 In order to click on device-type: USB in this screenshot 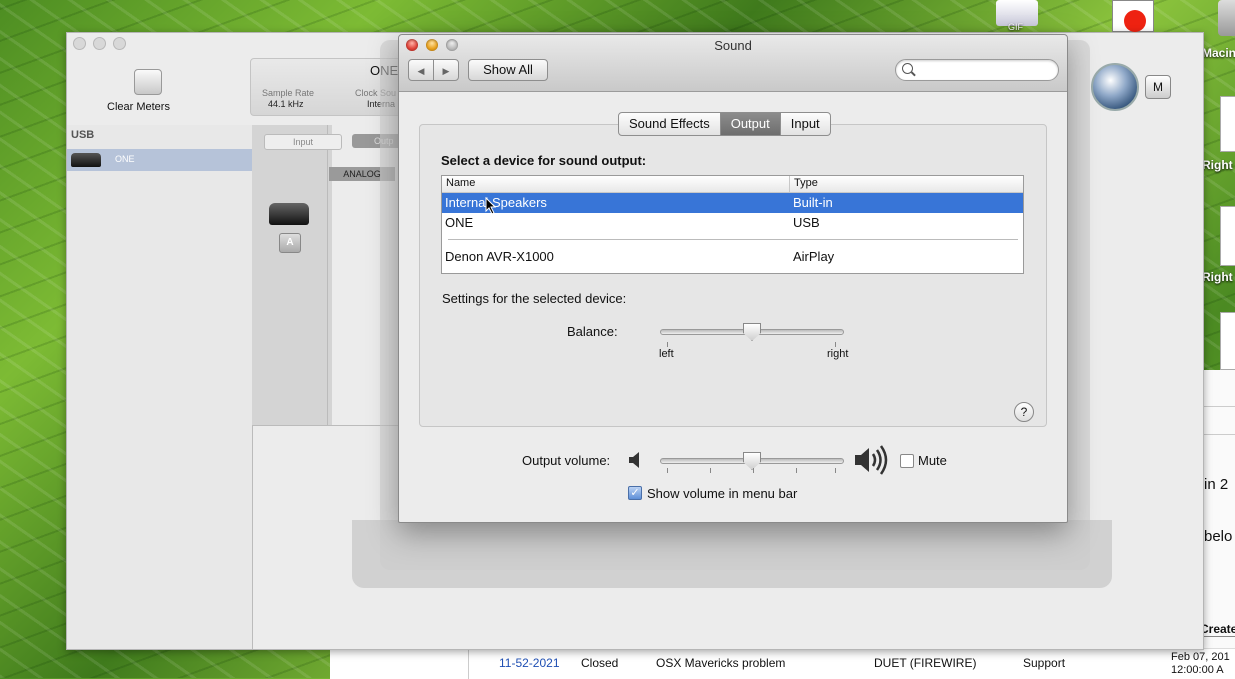, I will do `click(806, 222)`.